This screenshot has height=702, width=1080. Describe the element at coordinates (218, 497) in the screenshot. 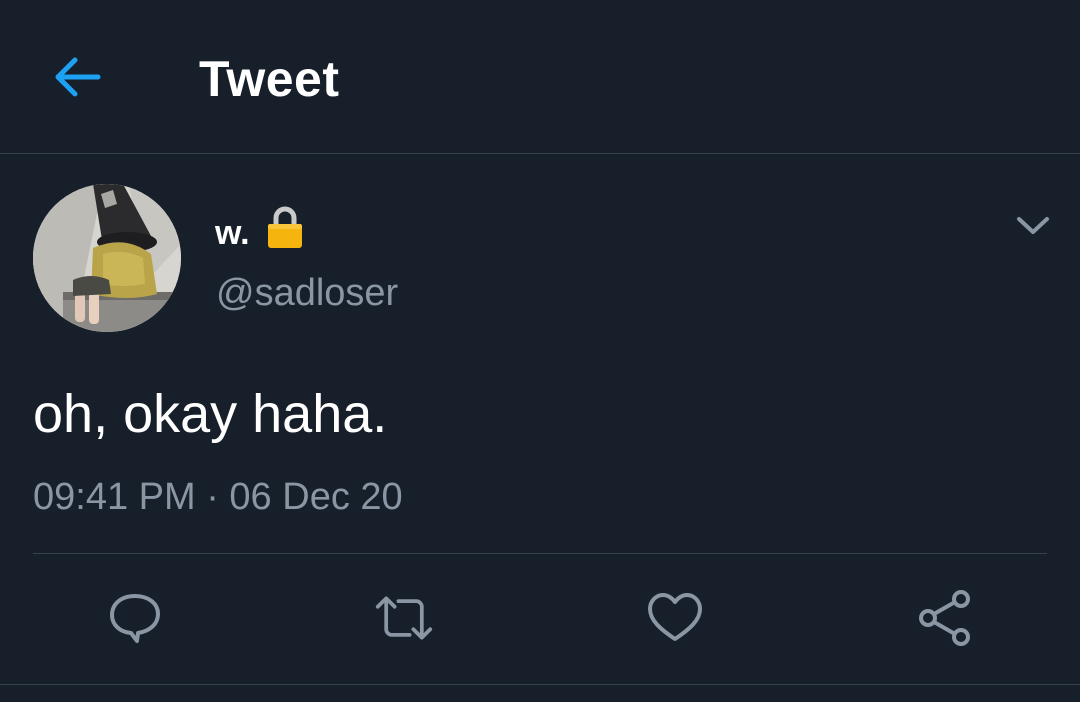

I see `tweet-timestamp: 09:41 PM · 06 Dec 20` at that location.